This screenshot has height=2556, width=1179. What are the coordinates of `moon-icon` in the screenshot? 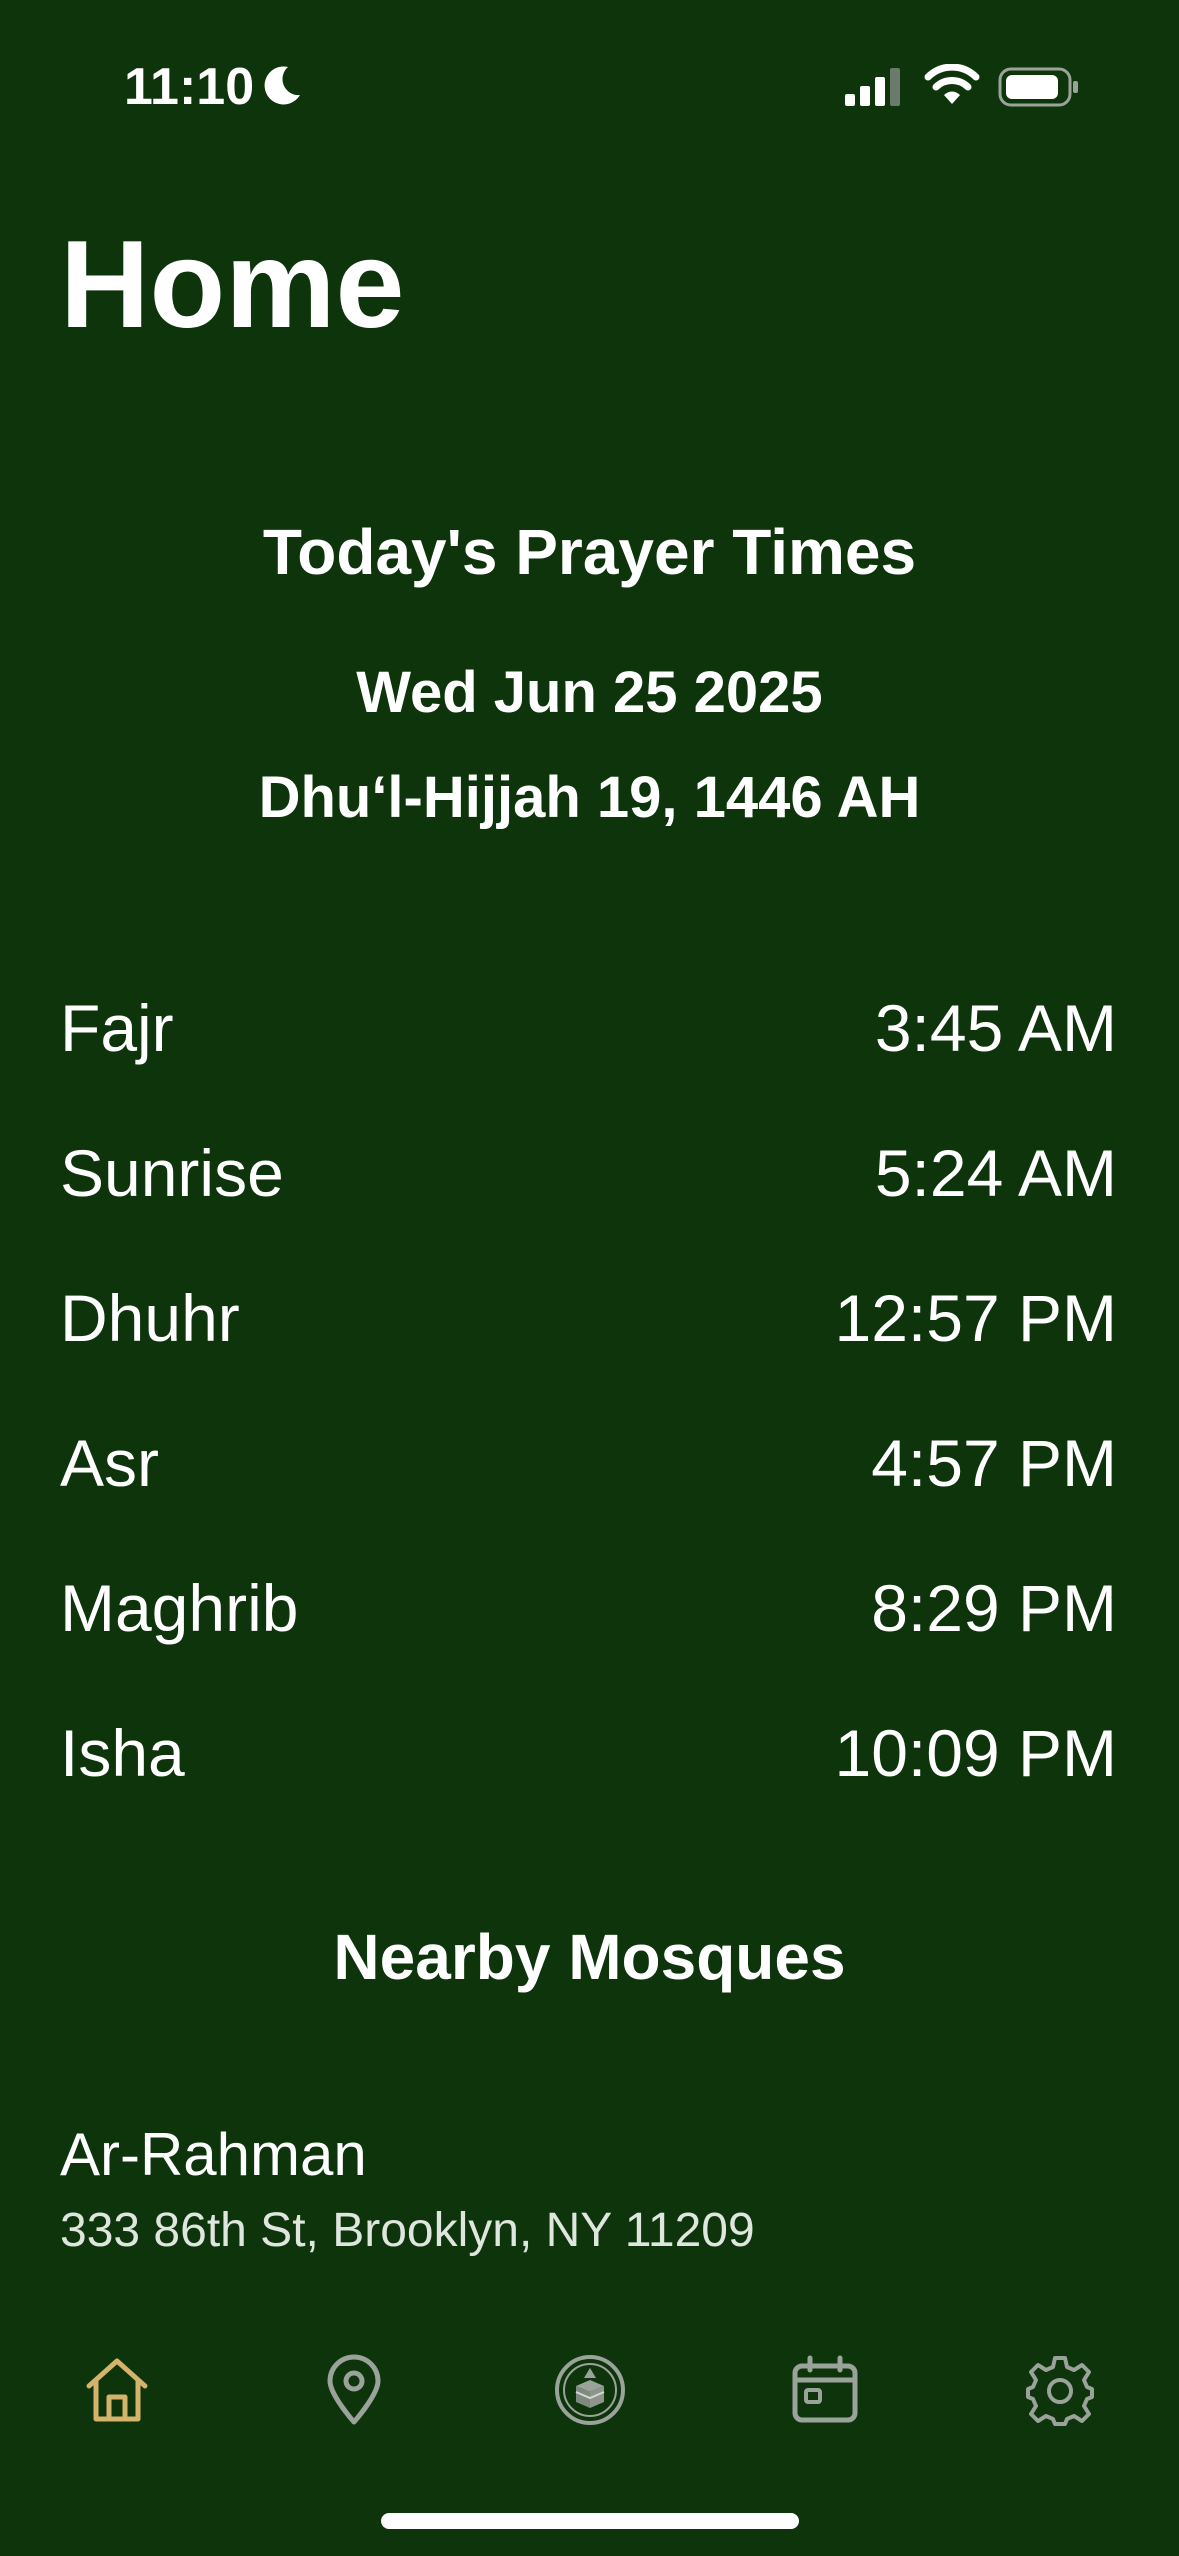 It's located at (282, 85).